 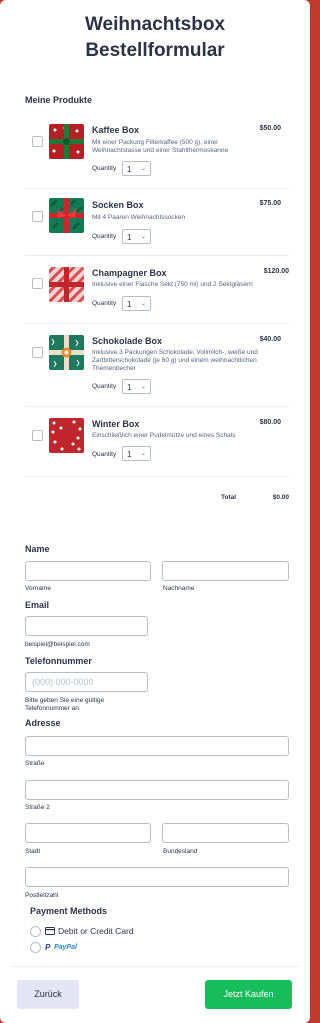 I want to click on product-price: $120.00, so click(x=276, y=271).